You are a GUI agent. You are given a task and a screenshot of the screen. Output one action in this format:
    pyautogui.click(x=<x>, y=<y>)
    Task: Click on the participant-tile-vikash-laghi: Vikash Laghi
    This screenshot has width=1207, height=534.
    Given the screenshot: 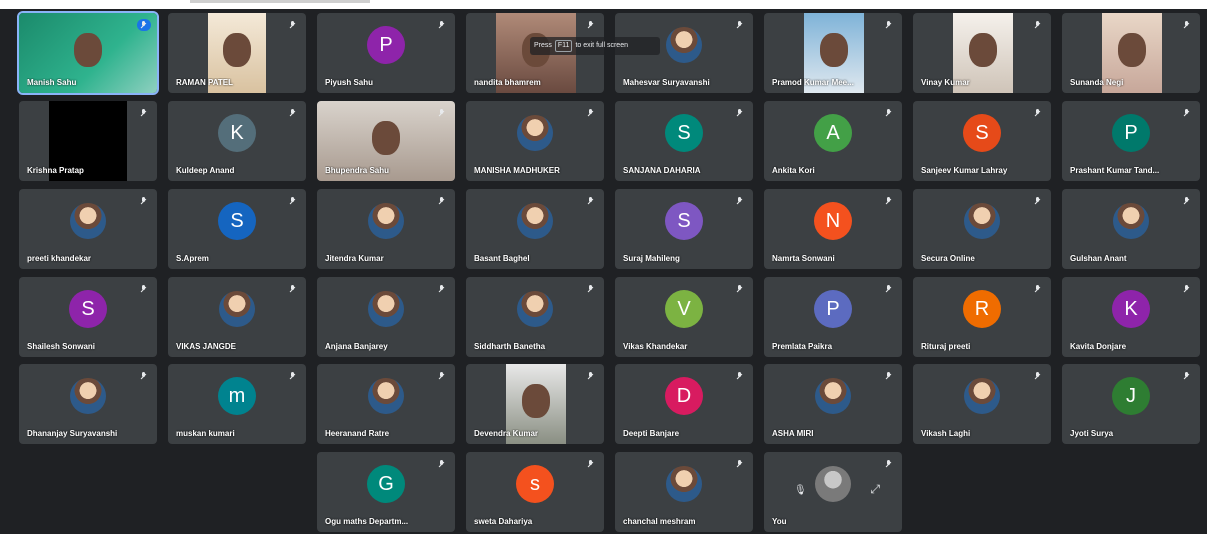 What is the action you would take?
    pyautogui.click(x=982, y=404)
    